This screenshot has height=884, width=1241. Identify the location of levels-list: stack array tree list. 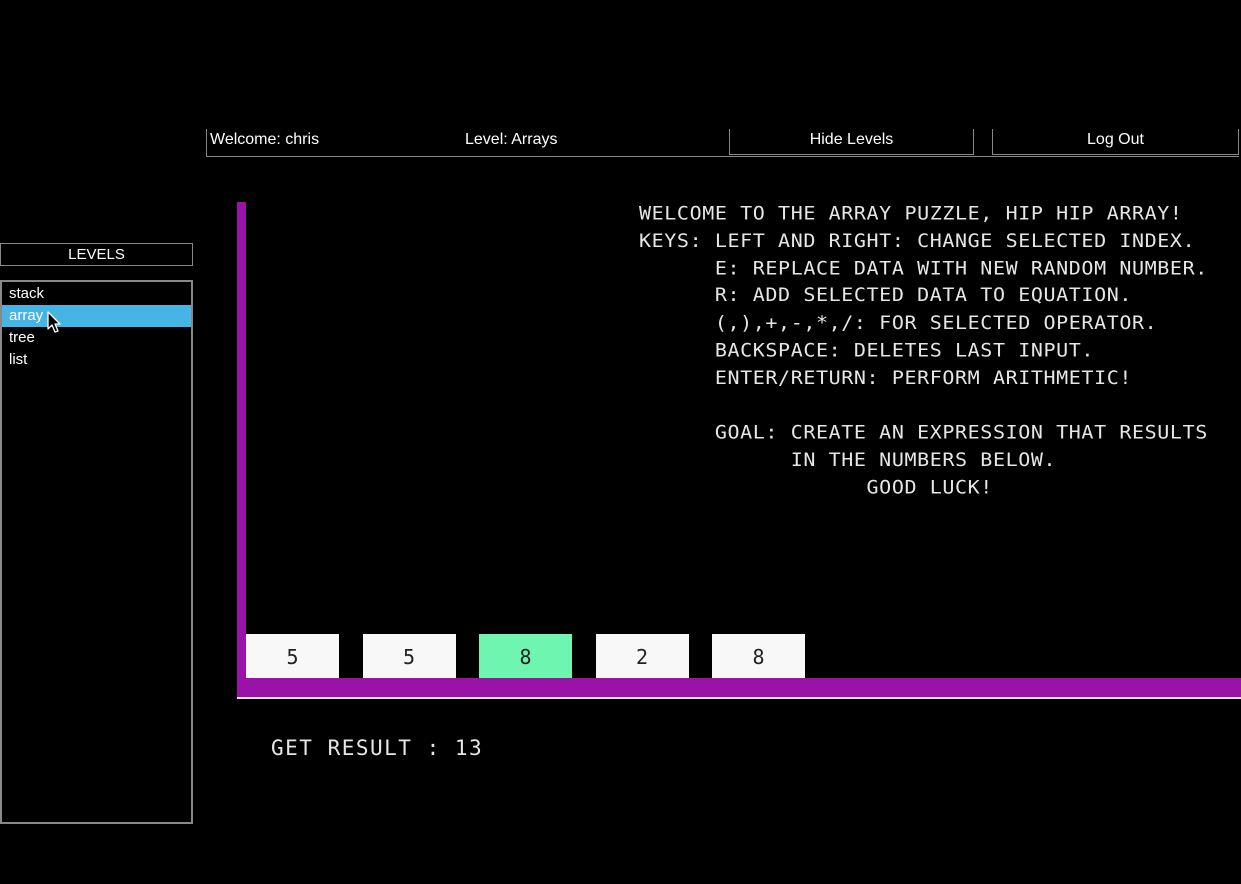
(96, 552).